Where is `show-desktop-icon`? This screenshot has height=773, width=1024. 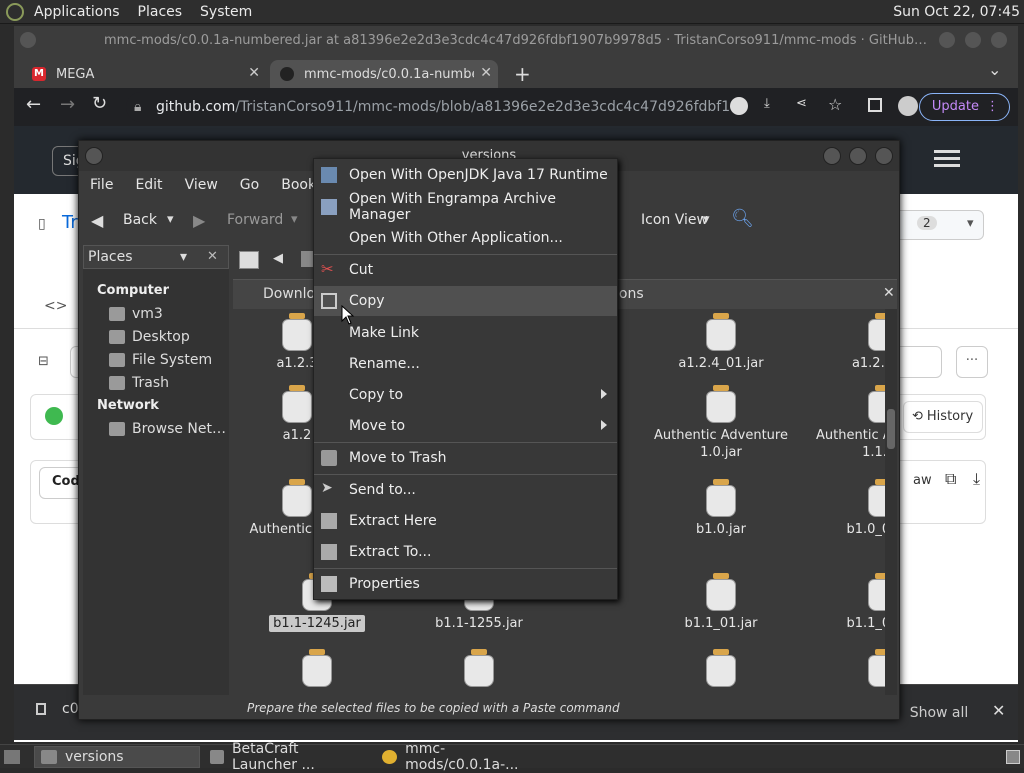
show-desktop-icon is located at coordinates (12, 756).